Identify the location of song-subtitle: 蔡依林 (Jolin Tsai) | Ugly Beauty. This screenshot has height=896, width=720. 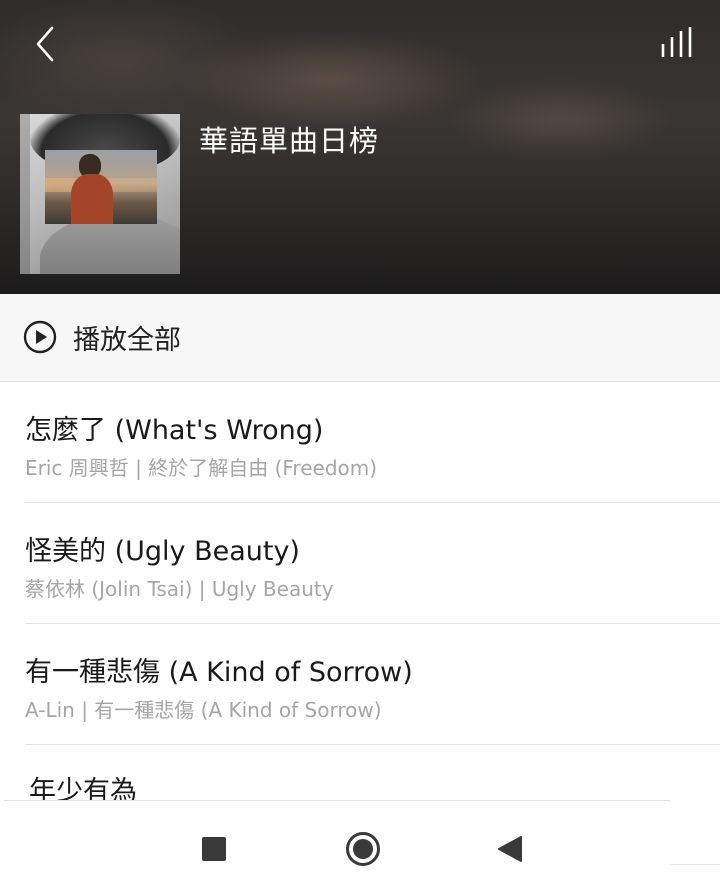
(179, 589).